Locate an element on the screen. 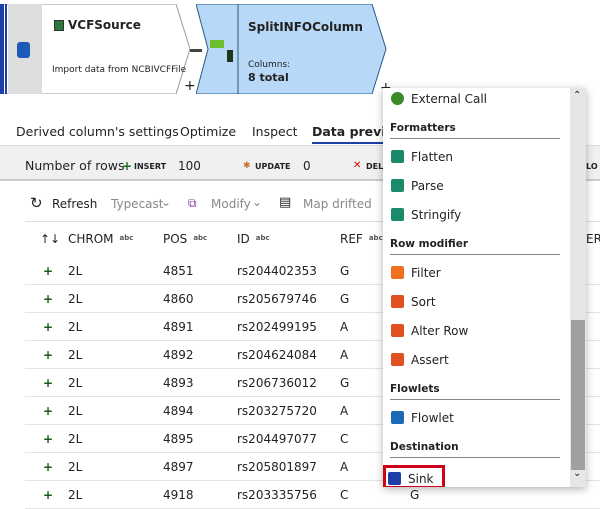 This screenshot has height=509, width=600. alter-row-icon is located at coordinates (397, 330).